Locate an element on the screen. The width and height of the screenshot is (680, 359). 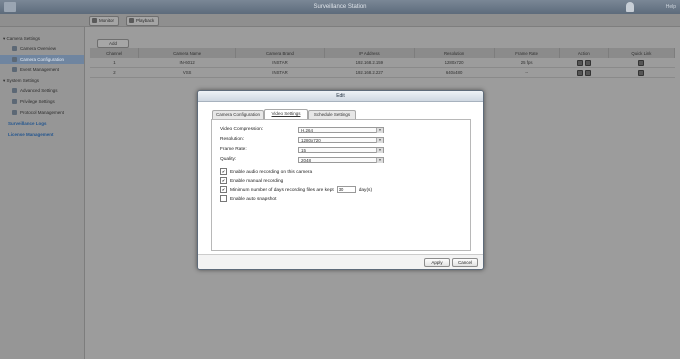
sidebar-item-system-settings: ▾ System Settings is located at coordinates (21, 80).